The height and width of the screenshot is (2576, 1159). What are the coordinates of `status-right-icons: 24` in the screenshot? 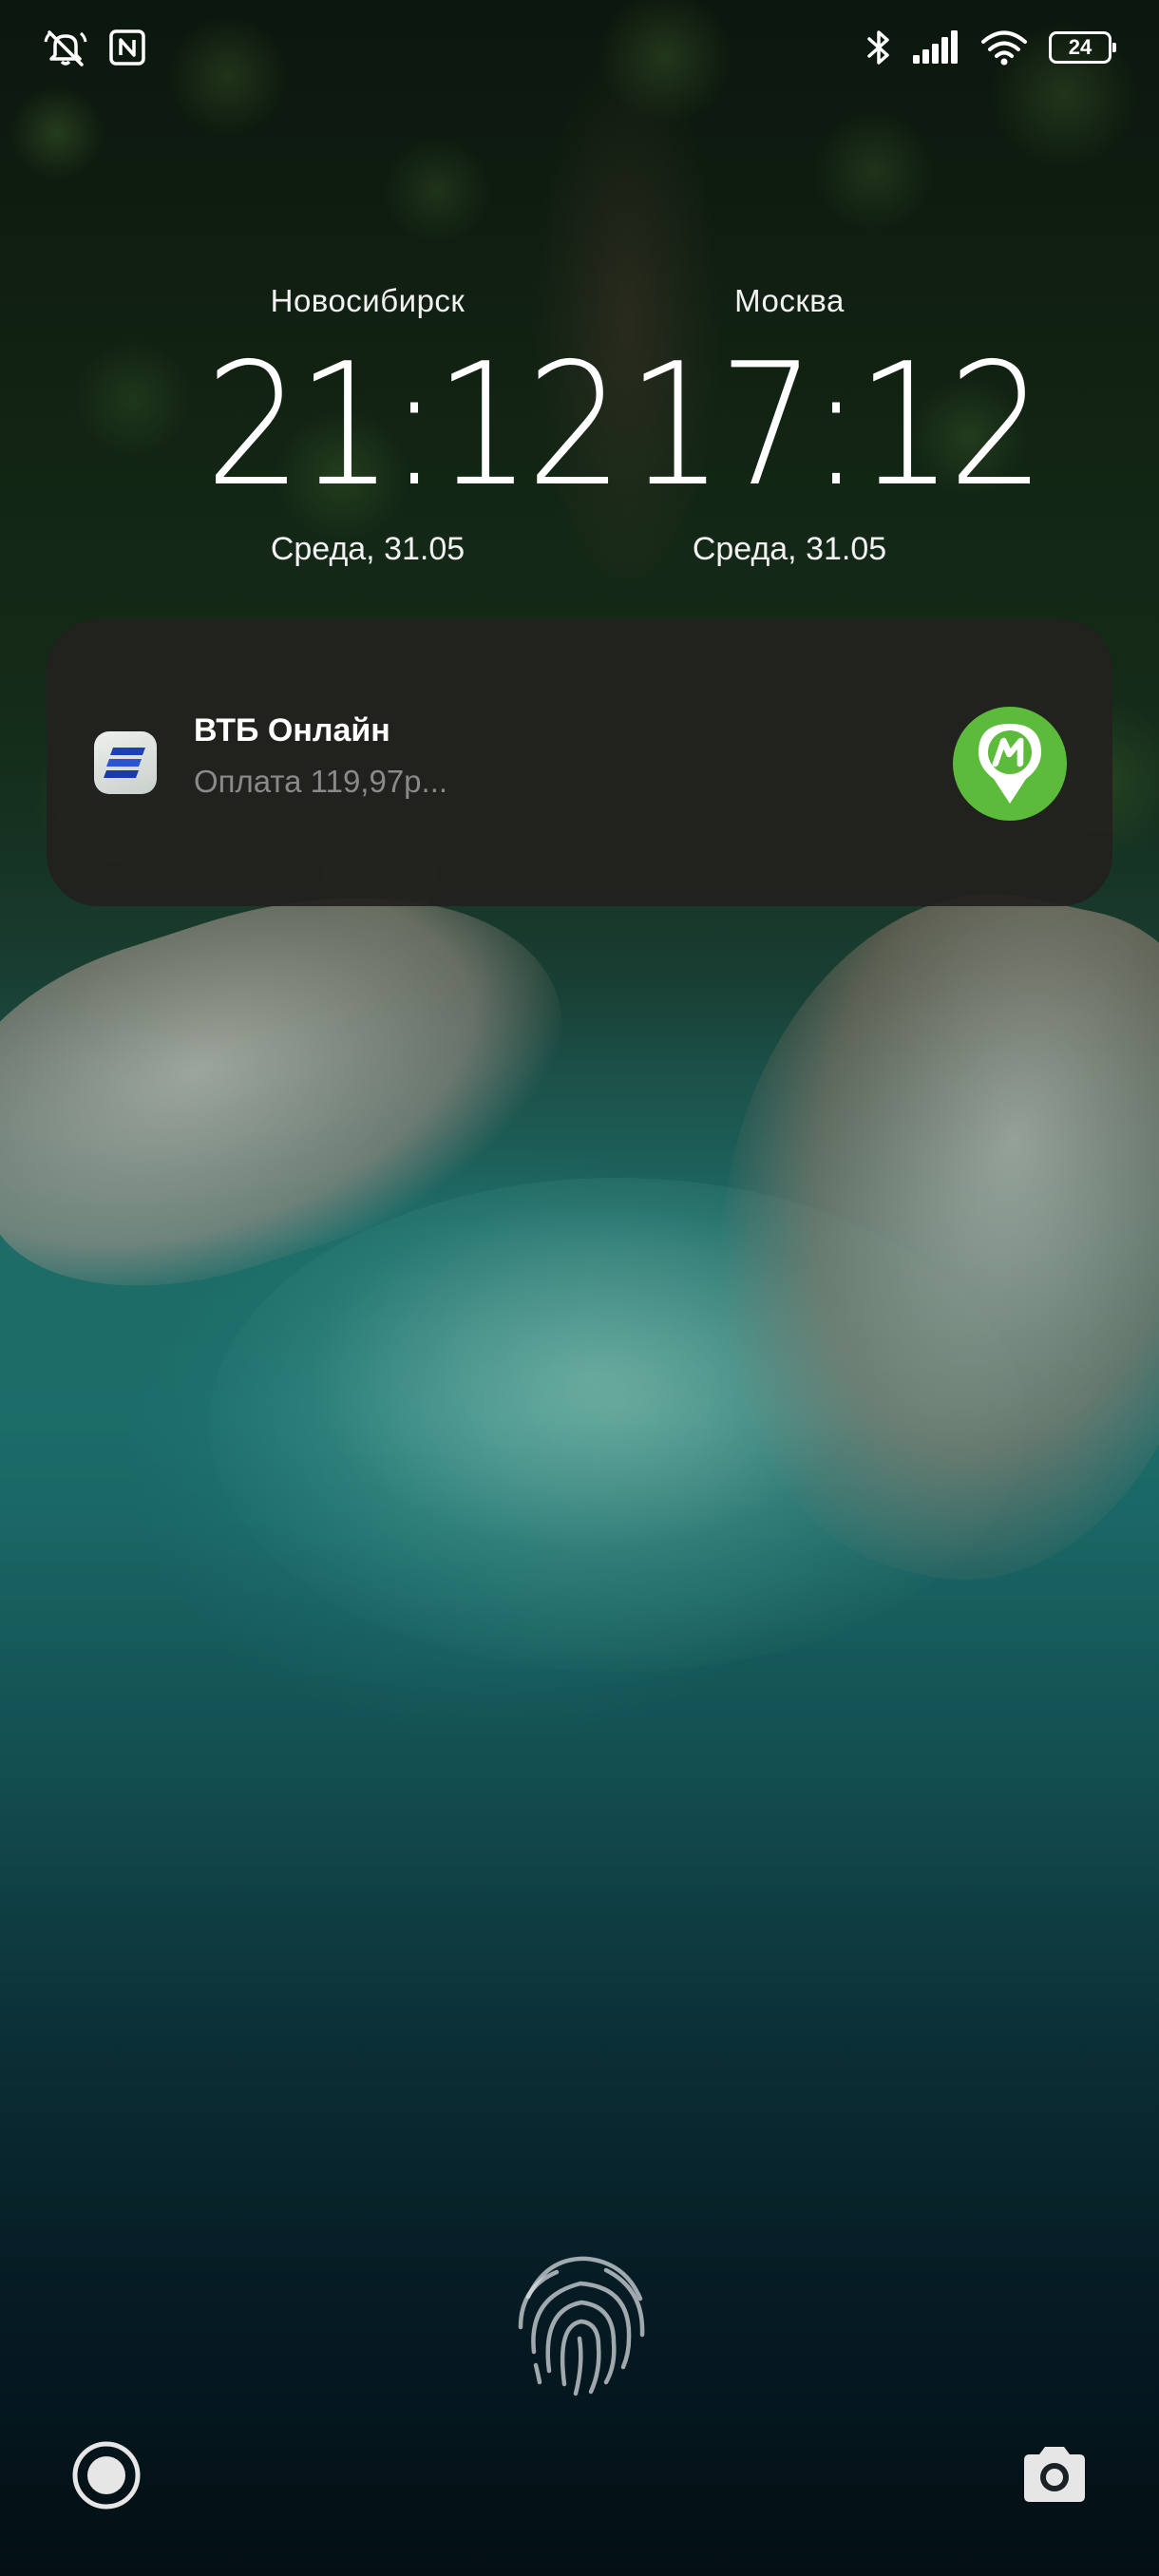 It's located at (991, 47).